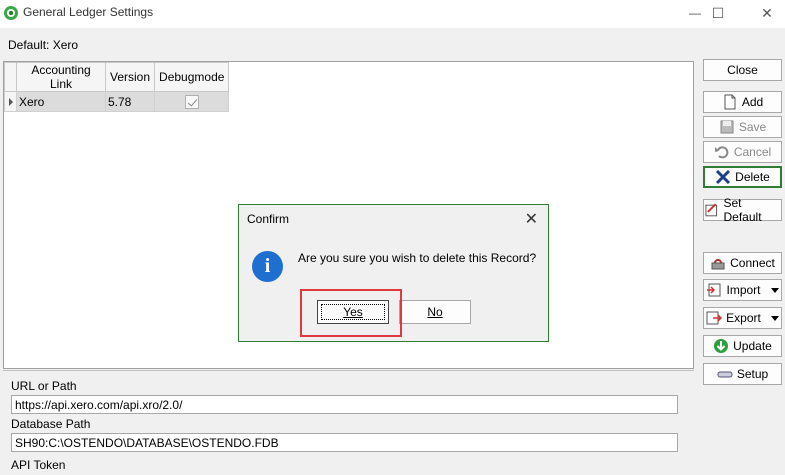 Image resolution: width=785 pixels, height=475 pixels. Describe the element at coordinates (130, 77) in the screenshot. I see `column-header-version: Version` at that location.